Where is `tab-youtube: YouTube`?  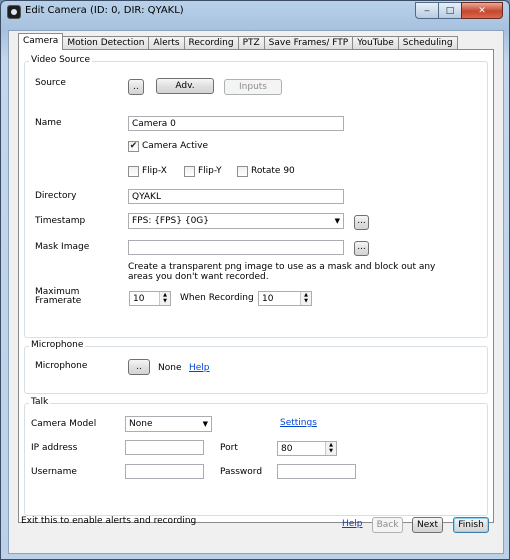 tab-youtube: YouTube is located at coordinates (375, 43).